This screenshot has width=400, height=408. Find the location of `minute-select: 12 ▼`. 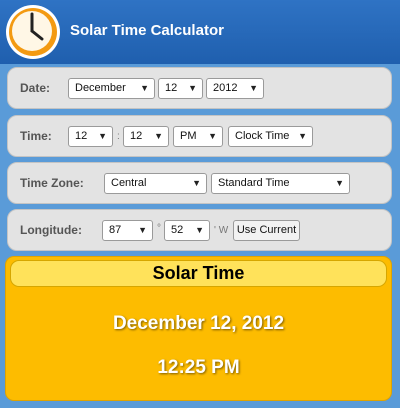

minute-select: 12 ▼ is located at coordinates (146, 136).